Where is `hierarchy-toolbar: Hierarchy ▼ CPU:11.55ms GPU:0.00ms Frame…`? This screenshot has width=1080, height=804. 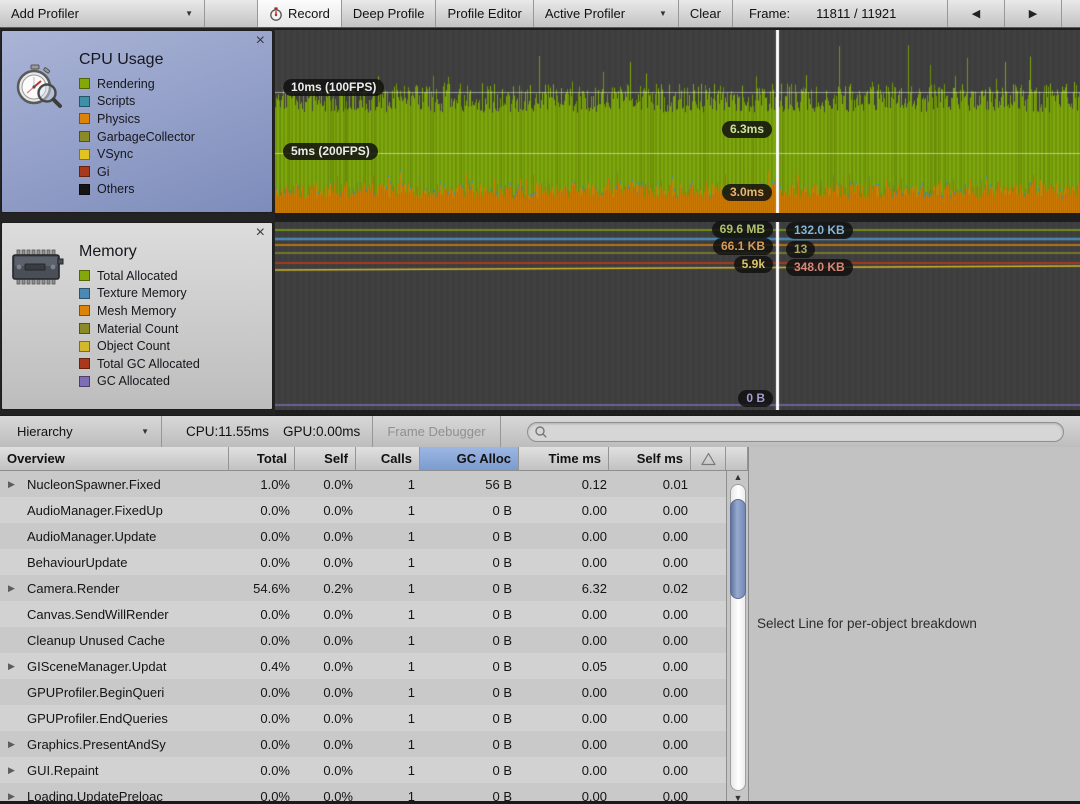 hierarchy-toolbar: Hierarchy ▼ CPU:11.55ms GPU:0.00ms Frame… is located at coordinates (540, 431).